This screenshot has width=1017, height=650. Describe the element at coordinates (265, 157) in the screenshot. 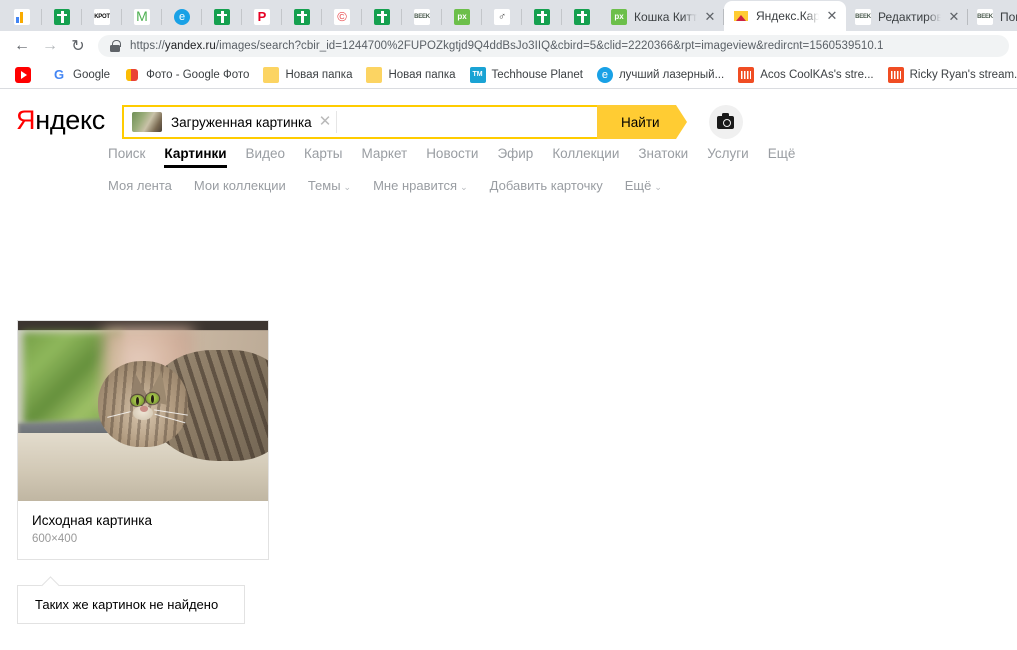

I see `nav-tab-видео: Видео` at that location.